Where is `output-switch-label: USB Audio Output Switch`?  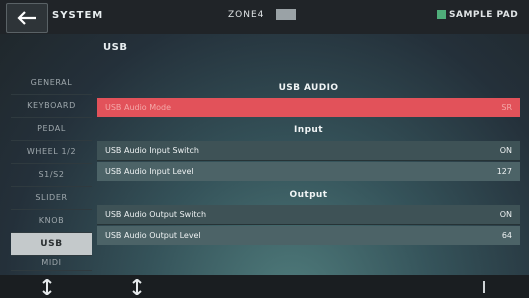 output-switch-label: USB Audio Output Switch is located at coordinates (156, 214).